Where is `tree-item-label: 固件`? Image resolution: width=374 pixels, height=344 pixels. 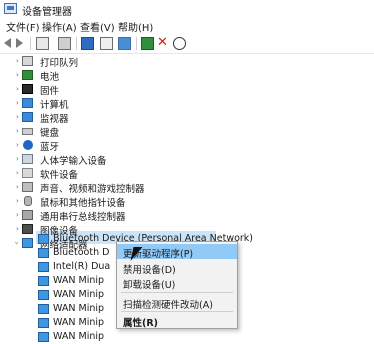 tree-item-label: 固件 is located at coordinates (50, 91).